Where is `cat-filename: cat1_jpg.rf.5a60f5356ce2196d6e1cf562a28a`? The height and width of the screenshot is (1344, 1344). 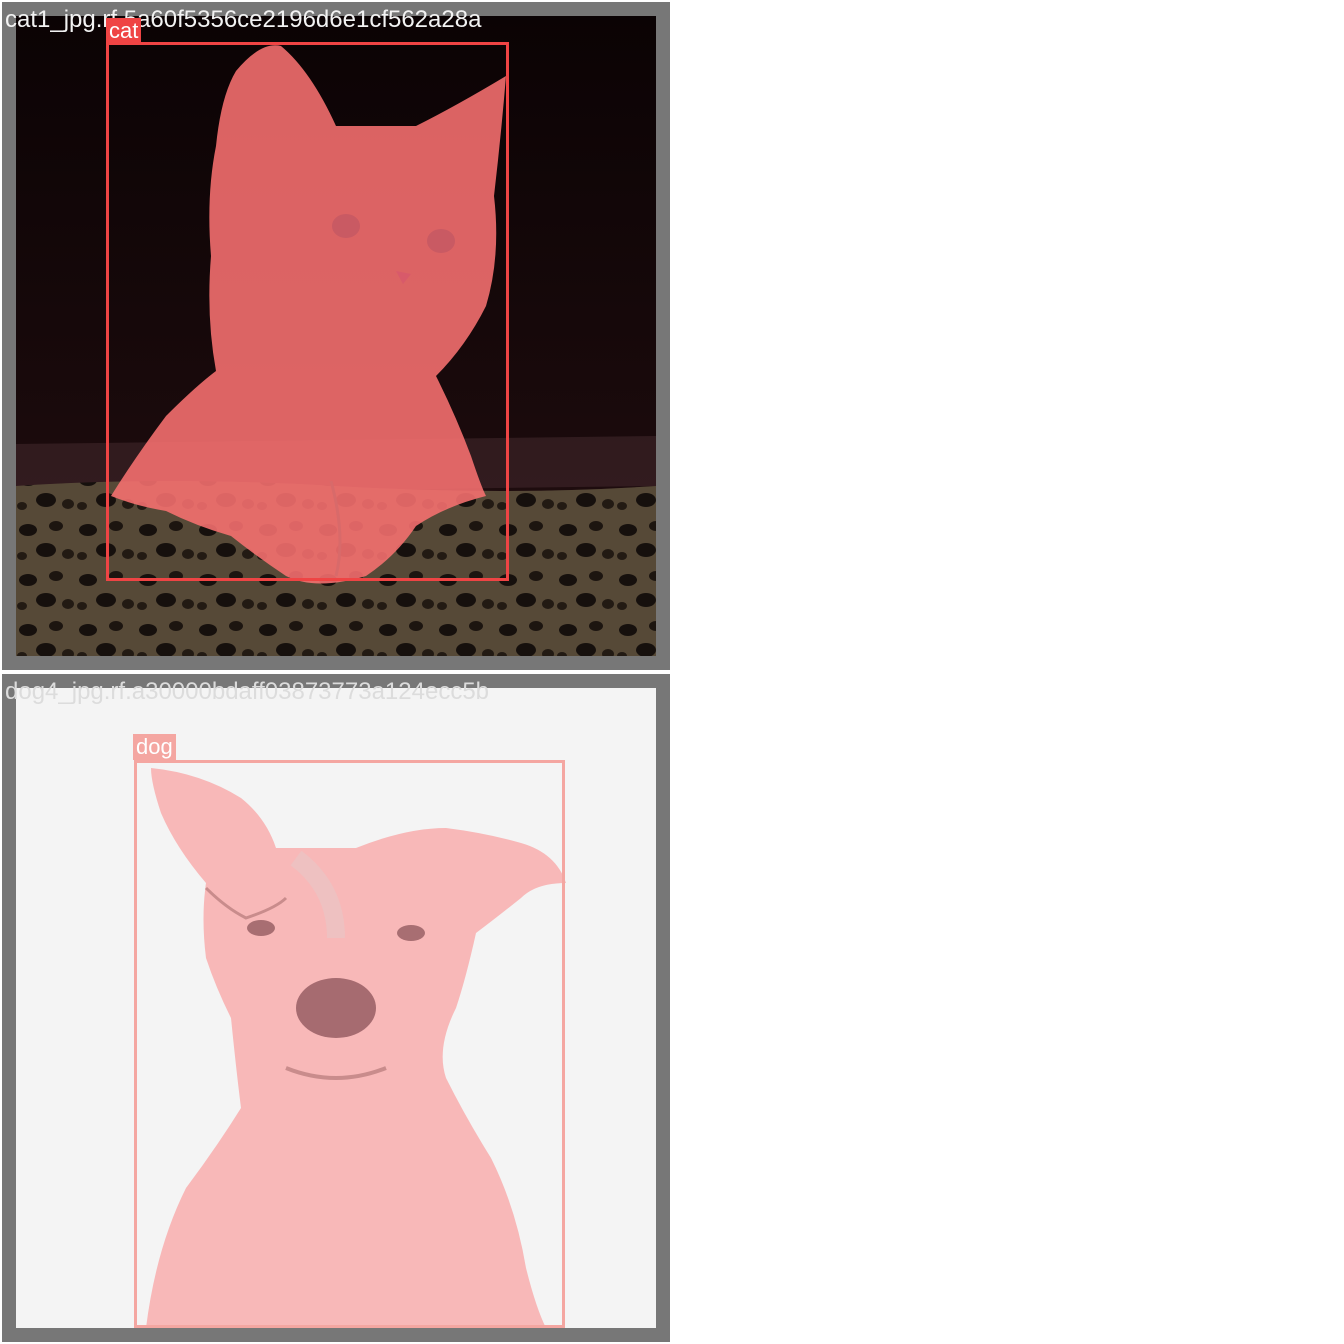 cat-filename: cat1_jpg.rf.5a60f5356ce2196d6e1cf562a28a is located at coordinates (243, 19).